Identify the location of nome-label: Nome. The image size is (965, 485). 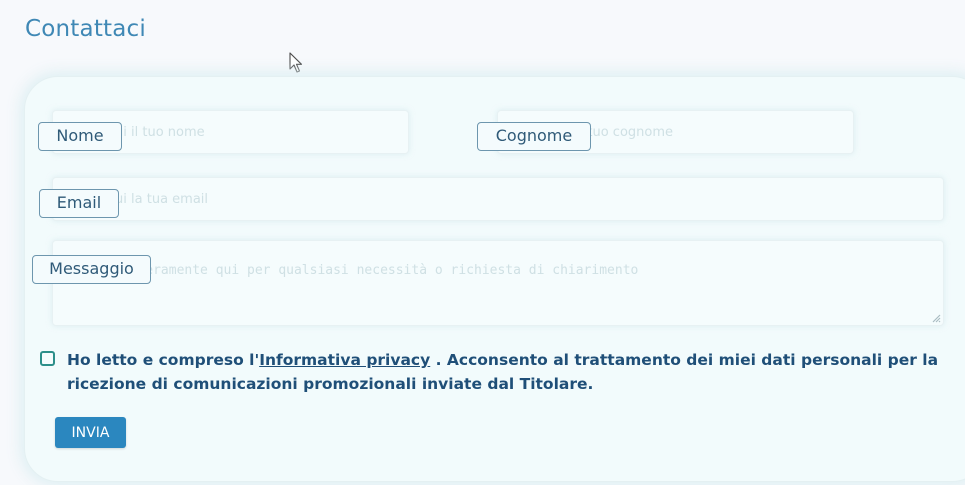
(80, 136).